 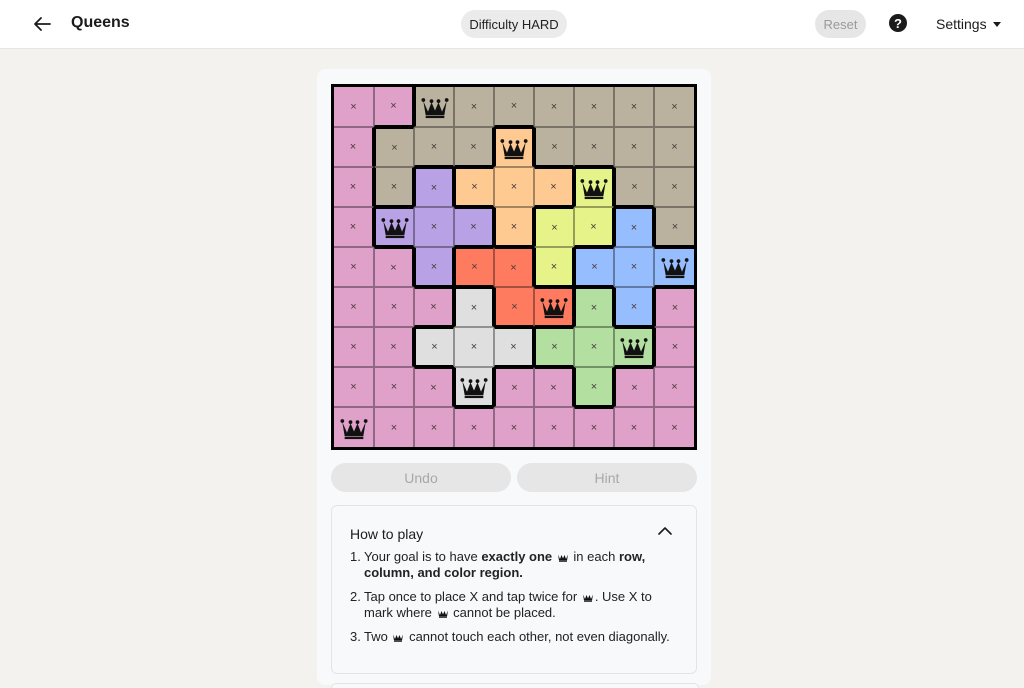 I want to click on hint-button: Hint, so click(x=607, y=477).